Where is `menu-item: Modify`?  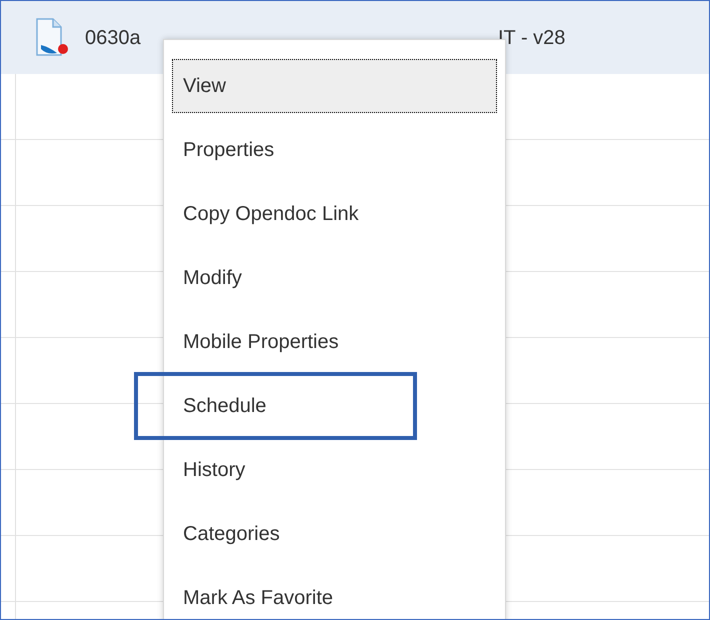
menu-item: Modify is located at coordinates (334, 278).